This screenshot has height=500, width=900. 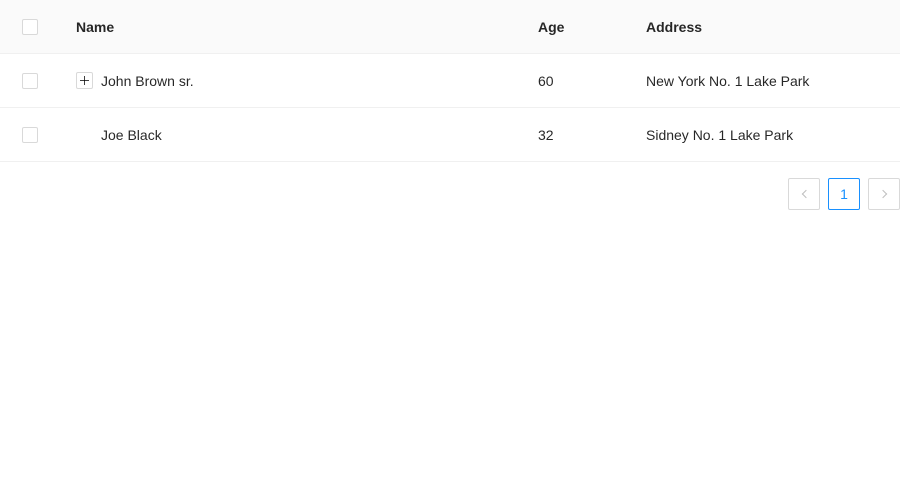 I want to click on address-value: Sidney No. 1 Lake Park, so click(x=720, y=134).